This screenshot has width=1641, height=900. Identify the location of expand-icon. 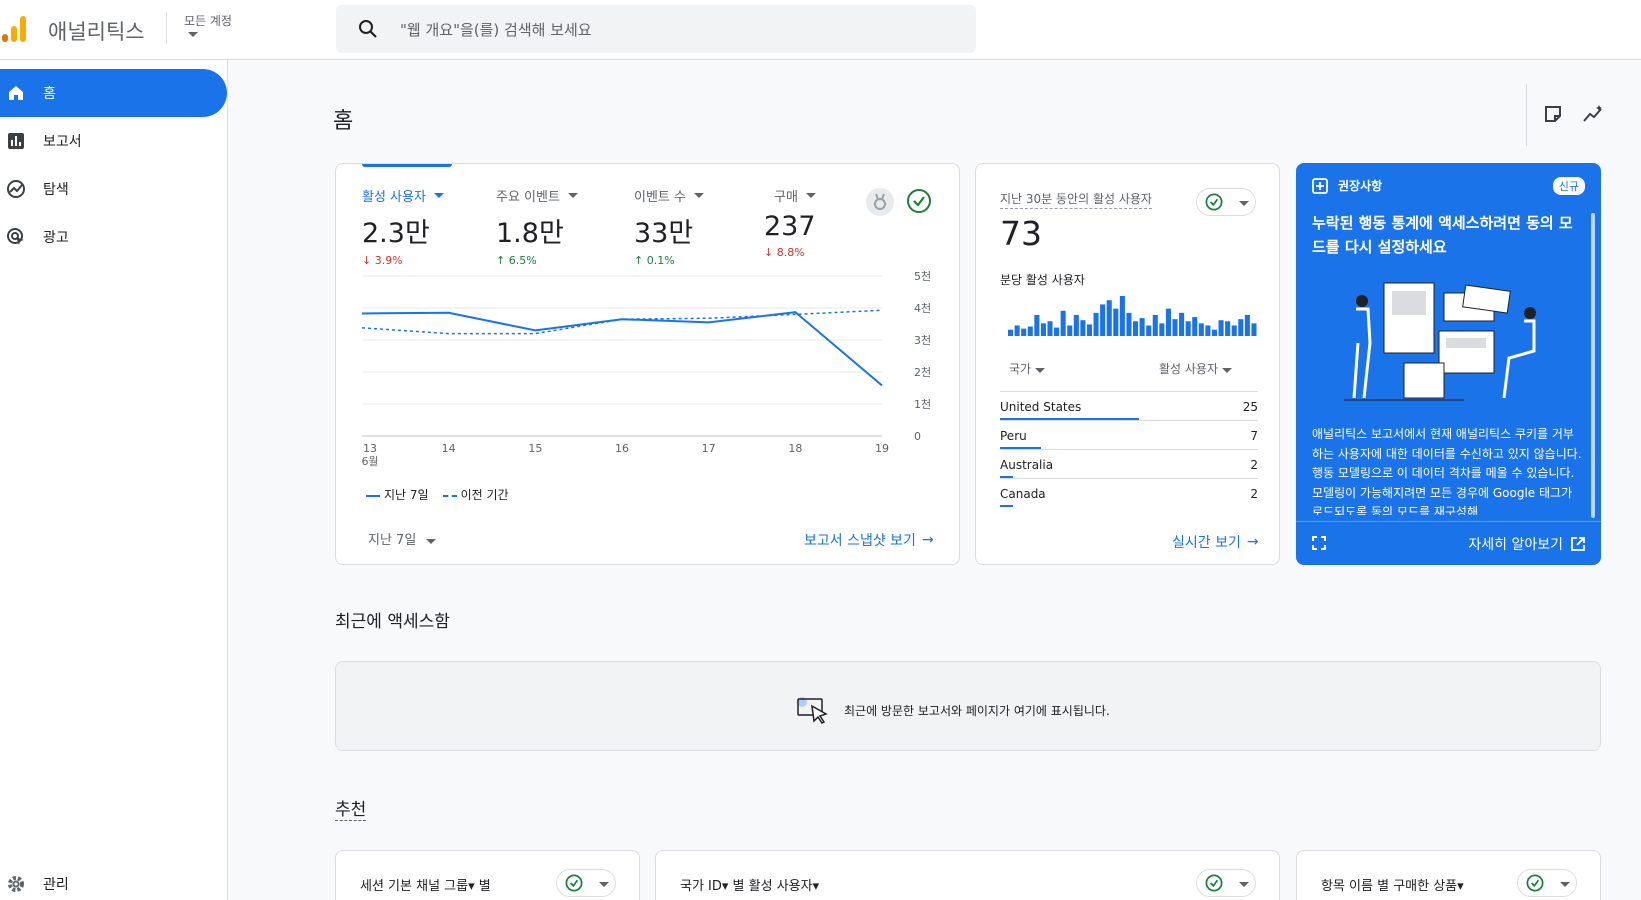
(1319, 543).